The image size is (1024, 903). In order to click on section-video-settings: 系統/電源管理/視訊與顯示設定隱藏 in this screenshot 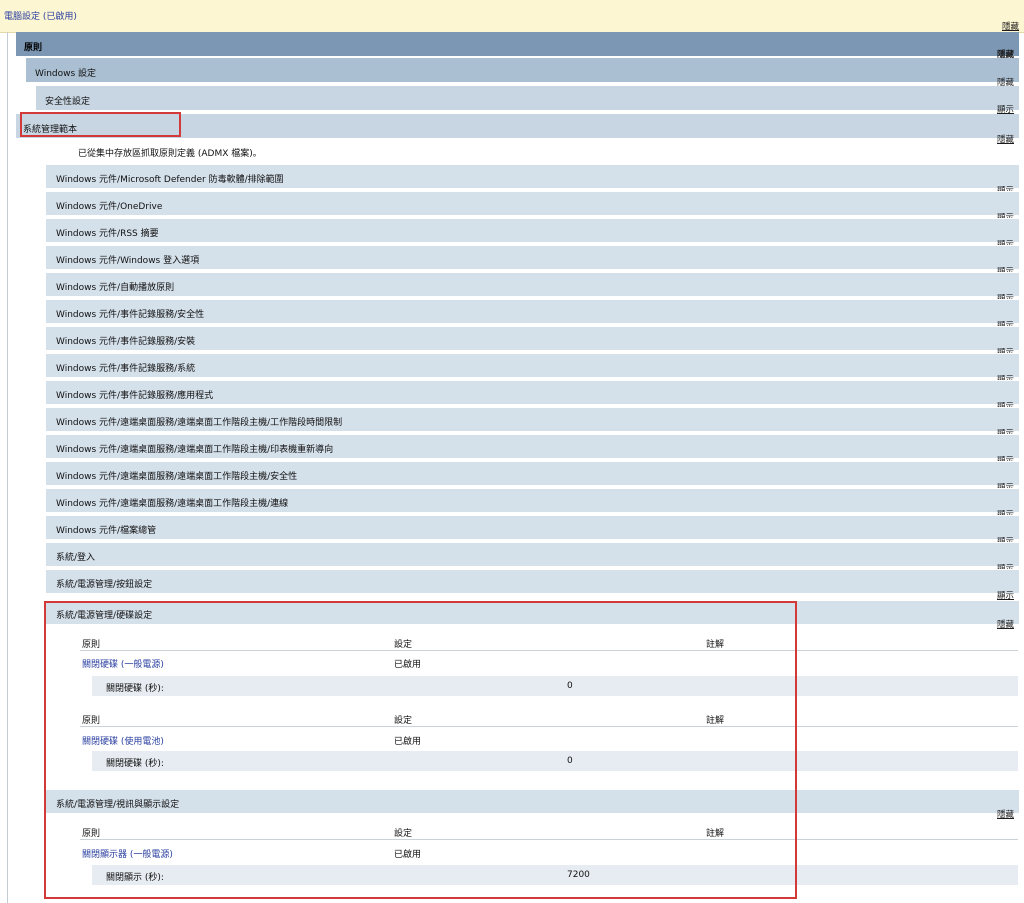, I will do `click(532, 804)`.